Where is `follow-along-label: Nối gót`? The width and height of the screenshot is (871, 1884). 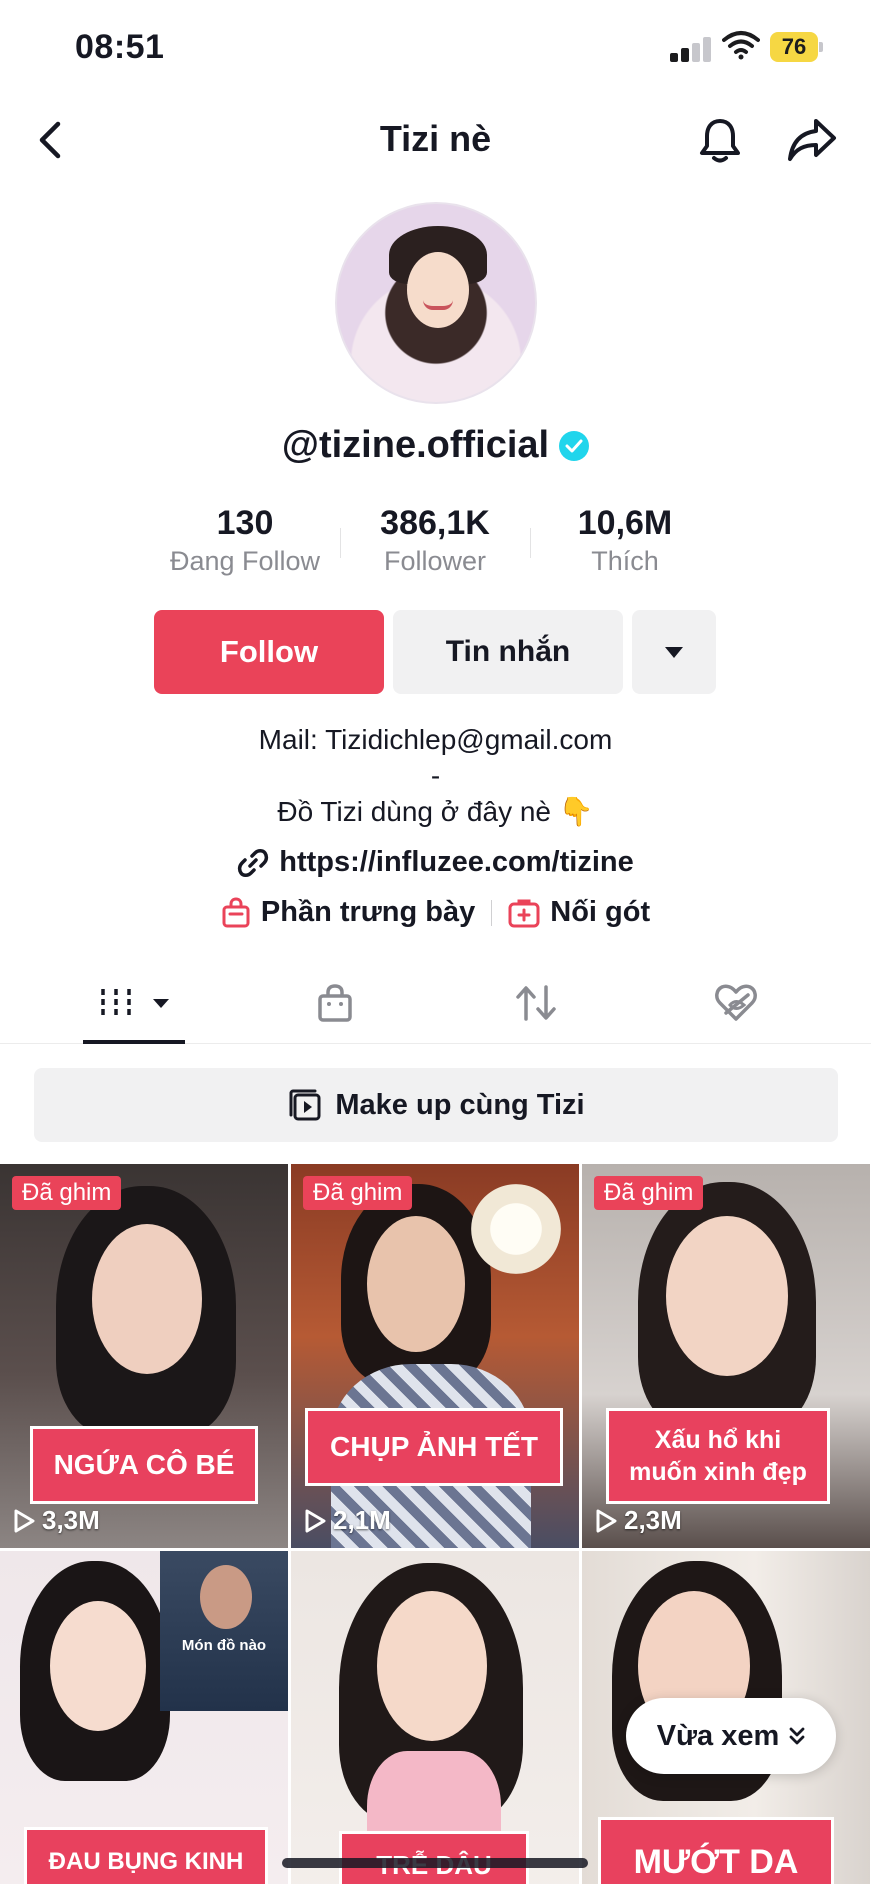 follow-along-label: Nối gót is located at coordinates (600, 912).